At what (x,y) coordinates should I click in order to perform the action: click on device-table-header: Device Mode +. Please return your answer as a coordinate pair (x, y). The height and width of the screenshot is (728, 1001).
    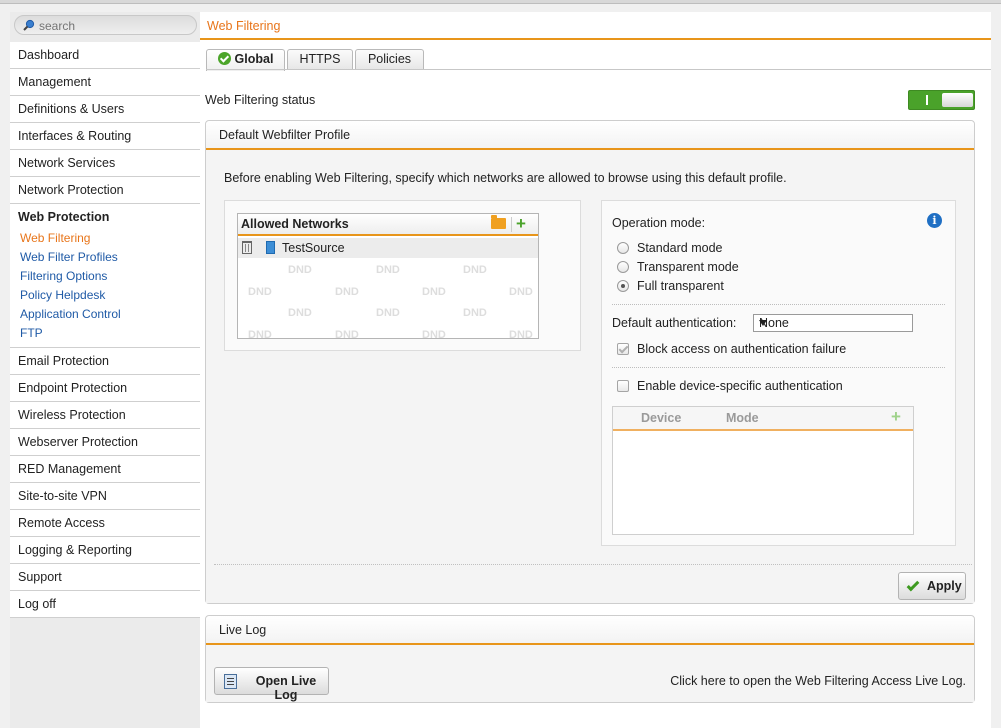
    Looking at the image, I should click on (763, 419).